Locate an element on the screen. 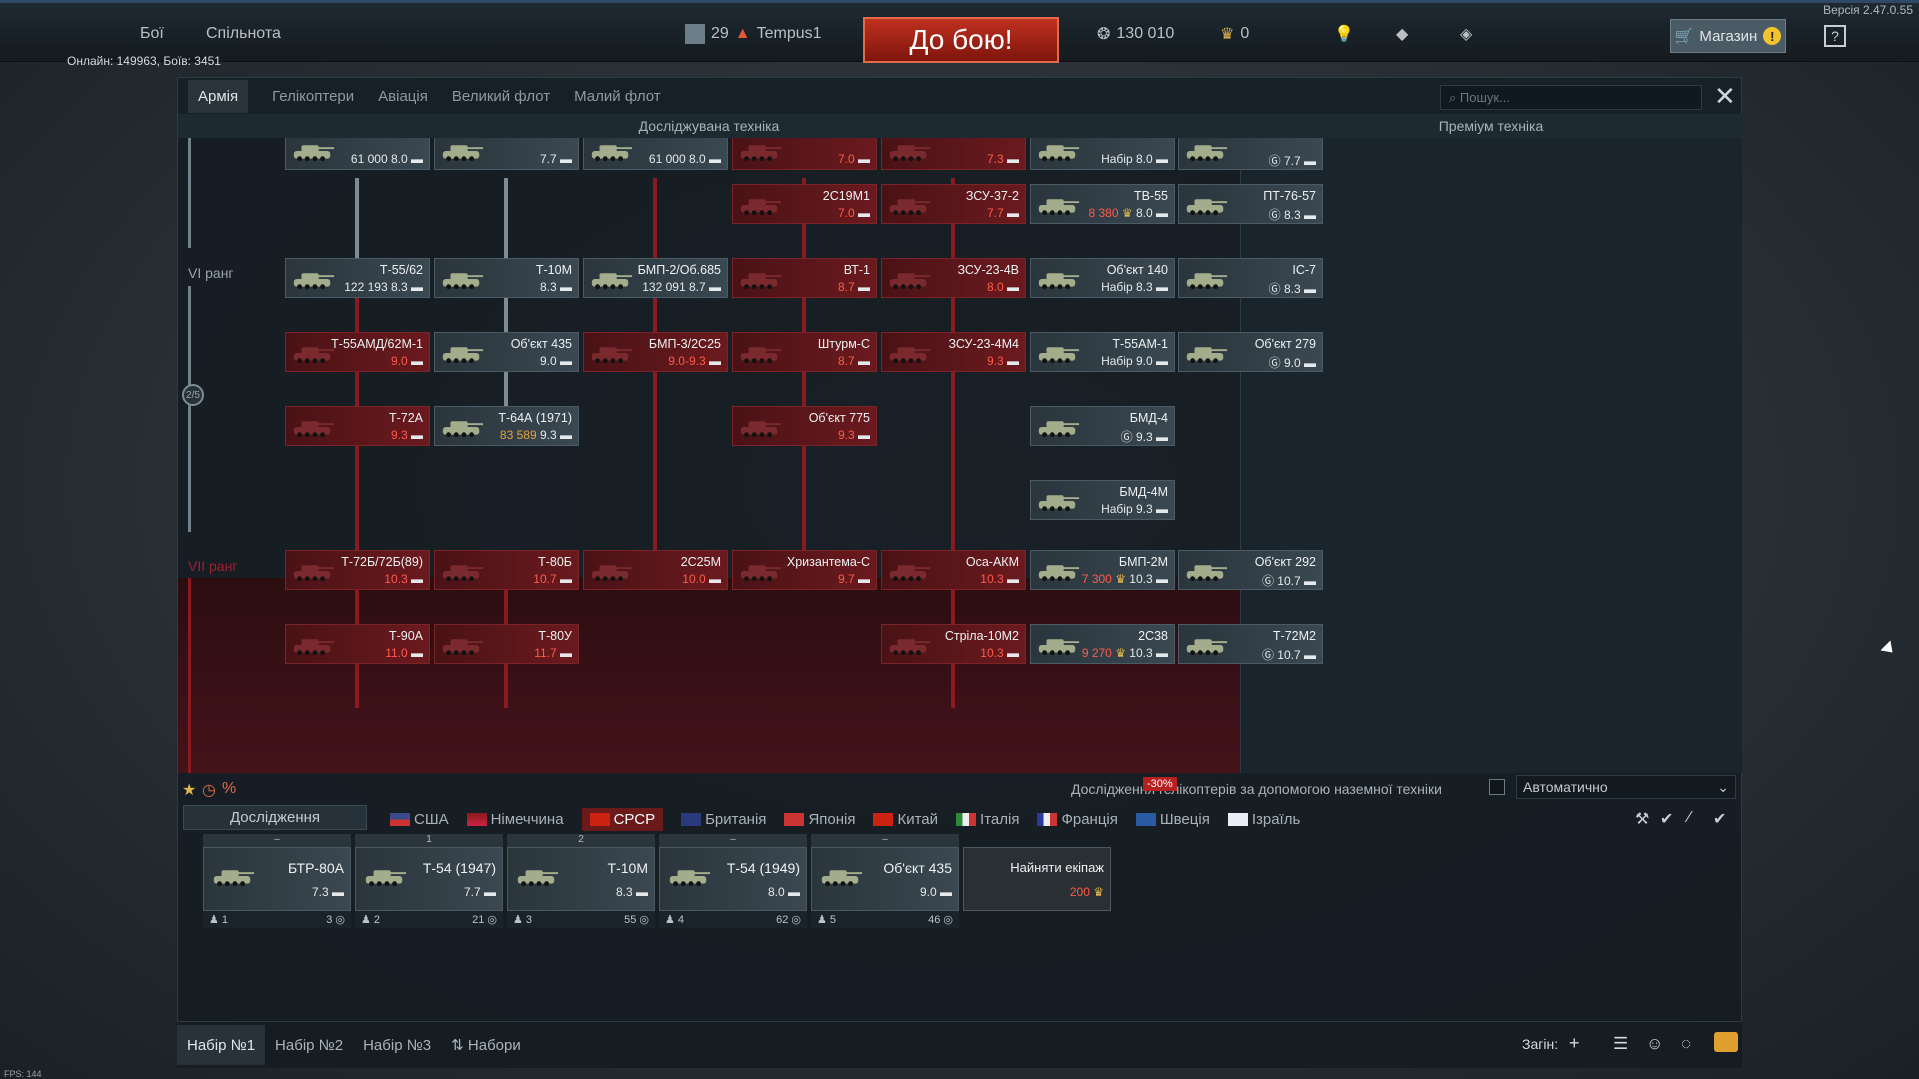  vehicle-card: Оса-АКМ 10.3 ▬ is located at coordinates (953, 570).